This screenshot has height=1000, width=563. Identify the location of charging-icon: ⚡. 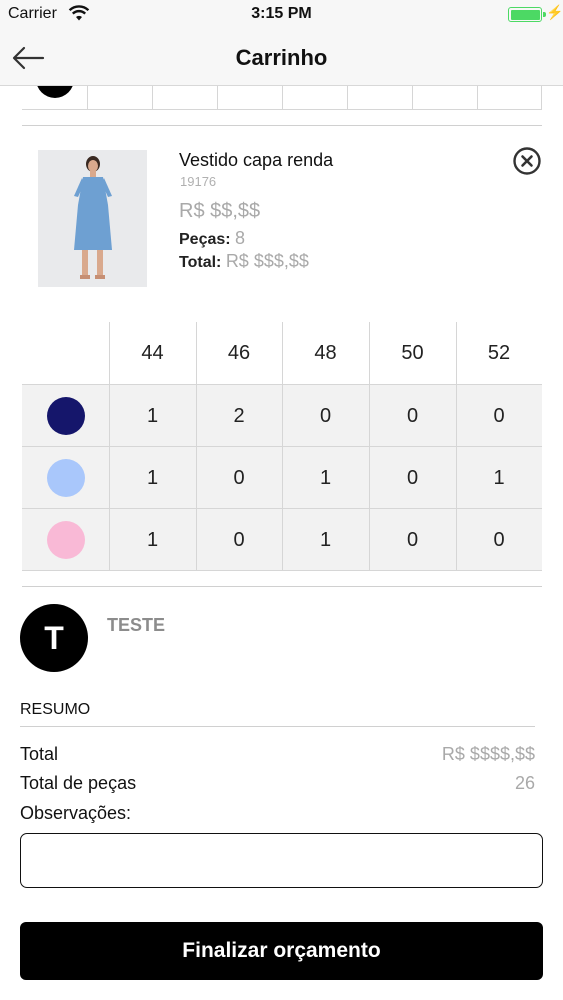
(554, 12).